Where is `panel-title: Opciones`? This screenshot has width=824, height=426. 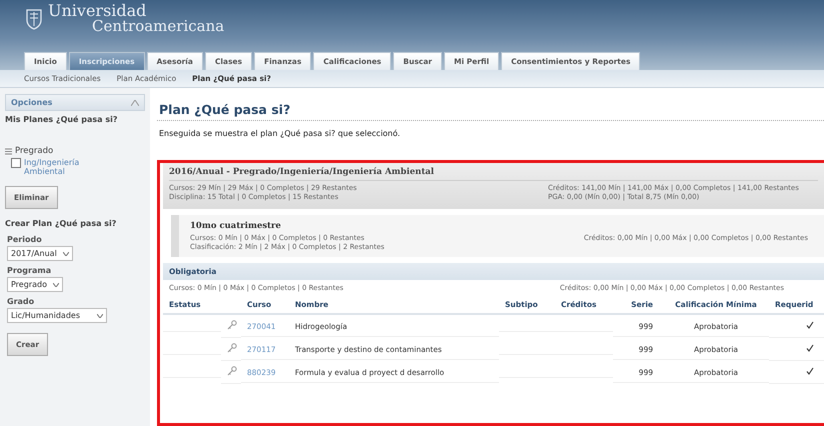 panel-title: Opciones is located at coordinates (31, 102).